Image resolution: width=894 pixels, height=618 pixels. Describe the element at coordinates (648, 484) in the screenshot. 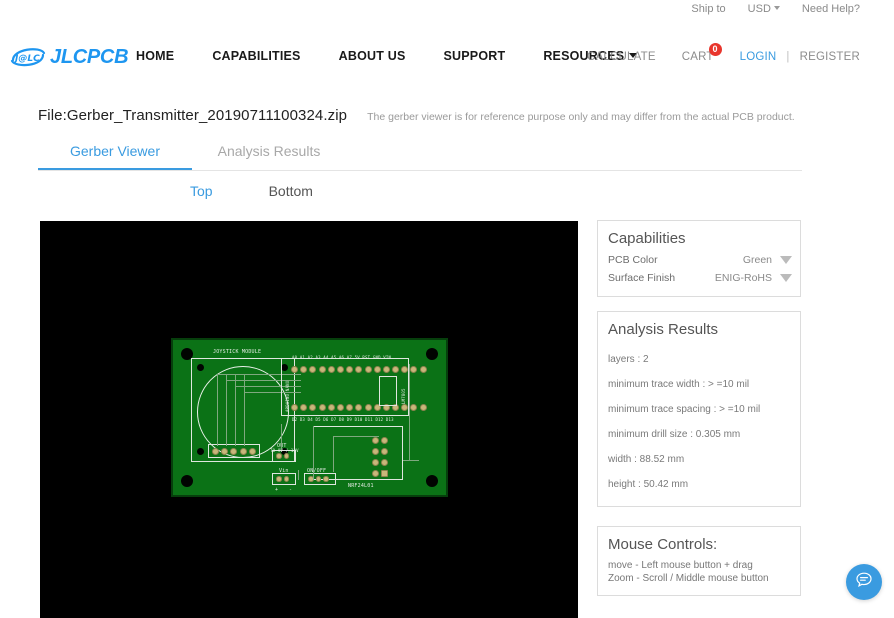

I see `analysis-item-height: height : 50.42 mm` at that location.